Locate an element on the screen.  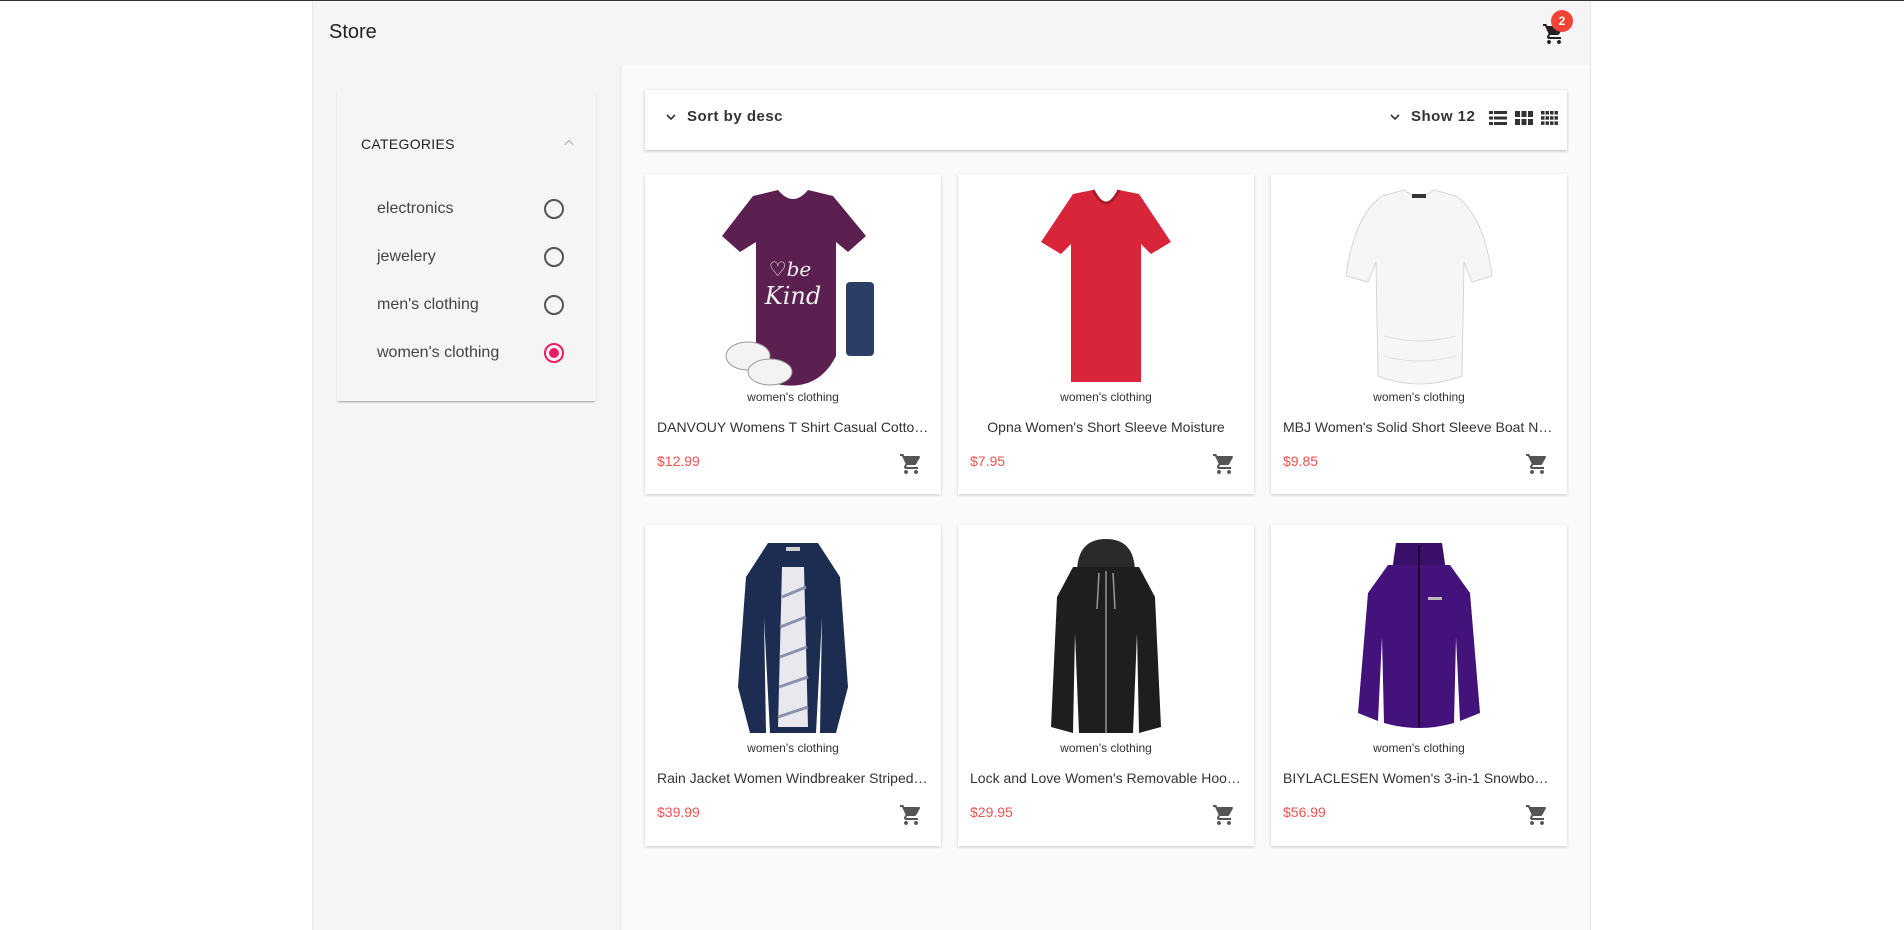
compact-grid-icon is located at coordinates (1549, 118).